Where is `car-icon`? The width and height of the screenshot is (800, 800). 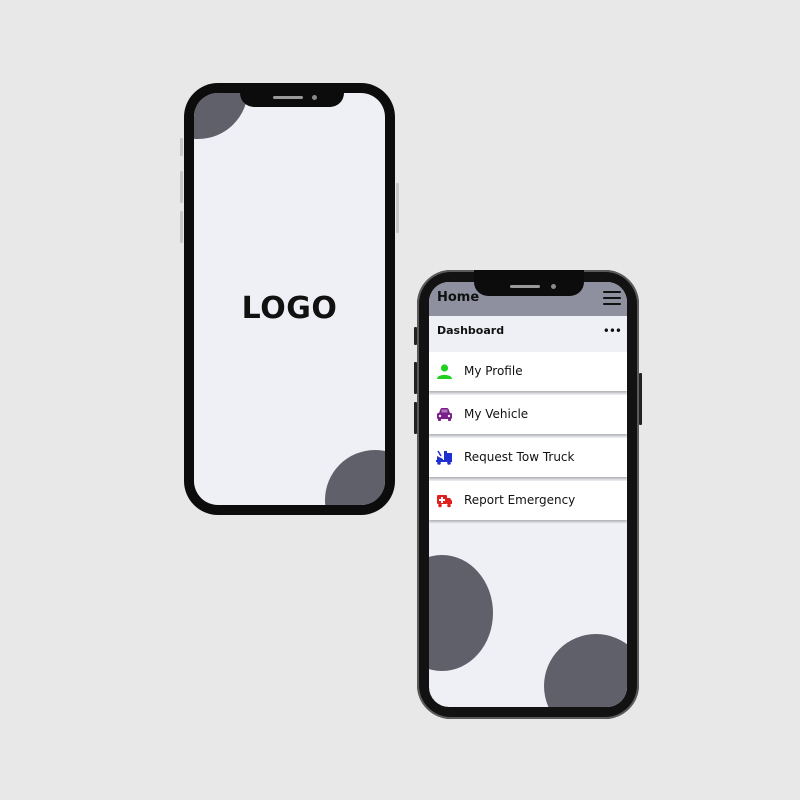
car-icon is located at coordinates (444, 414).